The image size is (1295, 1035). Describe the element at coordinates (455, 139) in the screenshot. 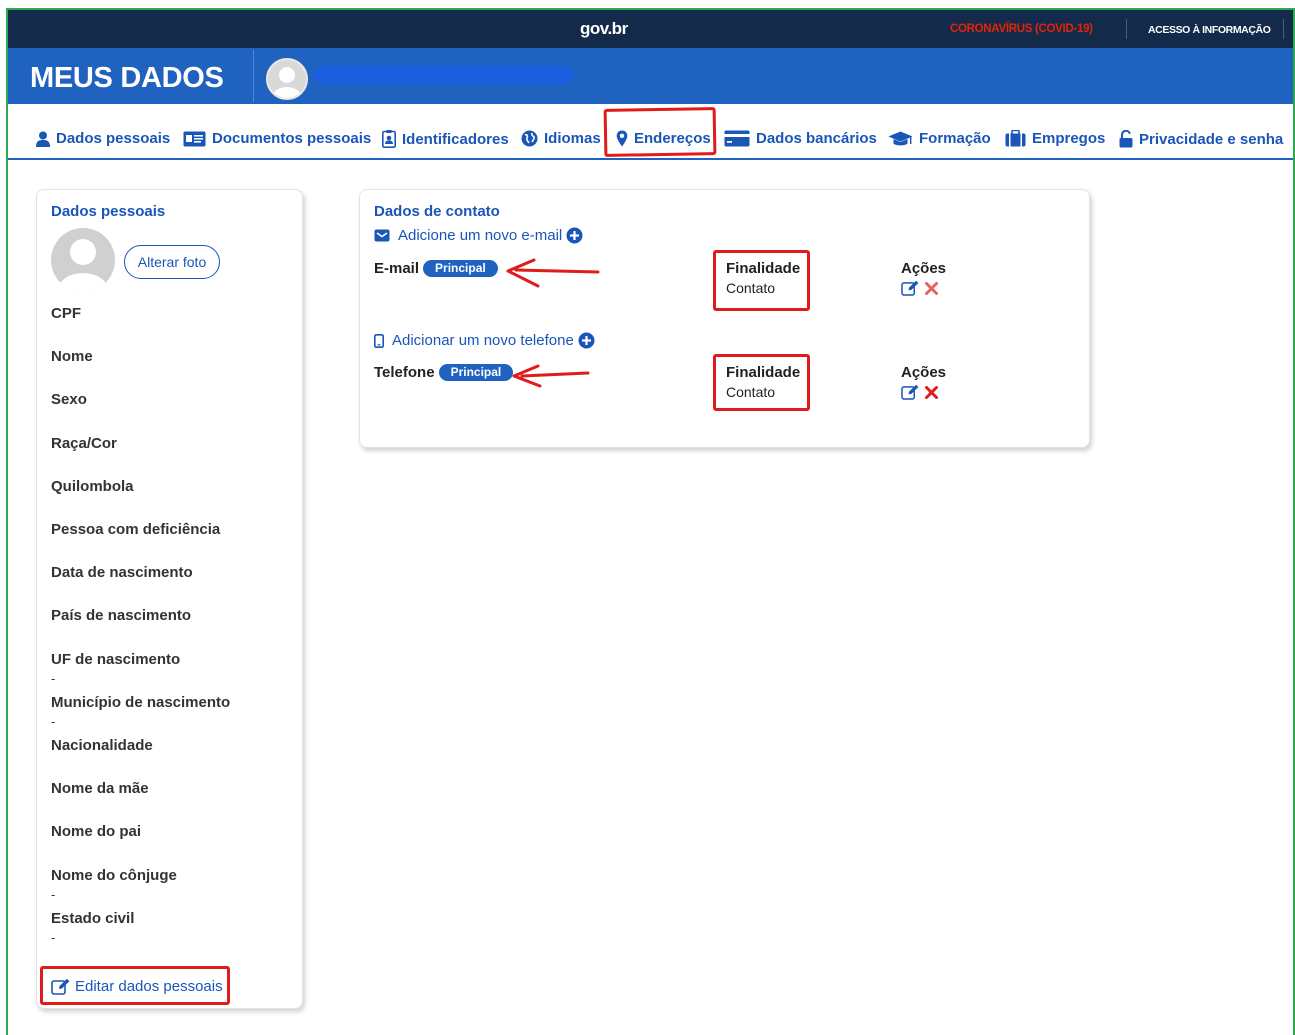

I see `nav-item-label: Identificadores` at that location.